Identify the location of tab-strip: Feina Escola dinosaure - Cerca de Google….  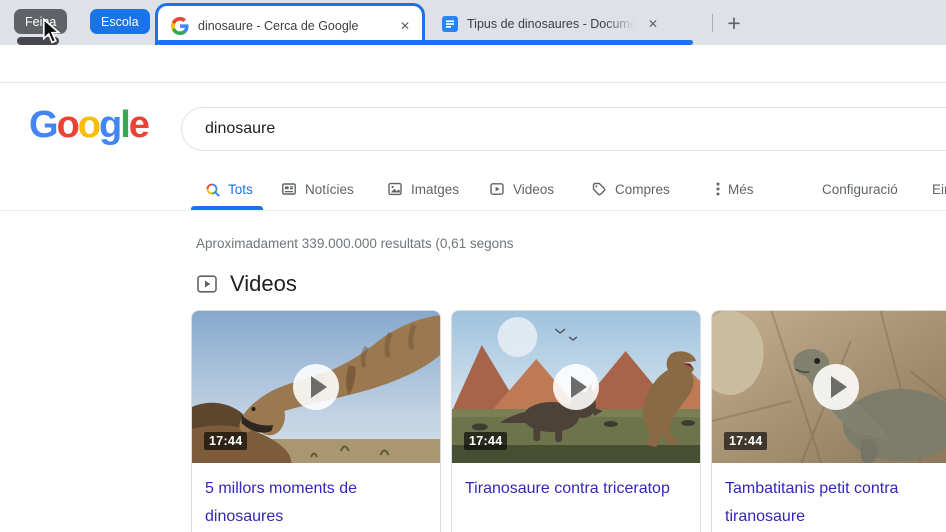
(473, 22).